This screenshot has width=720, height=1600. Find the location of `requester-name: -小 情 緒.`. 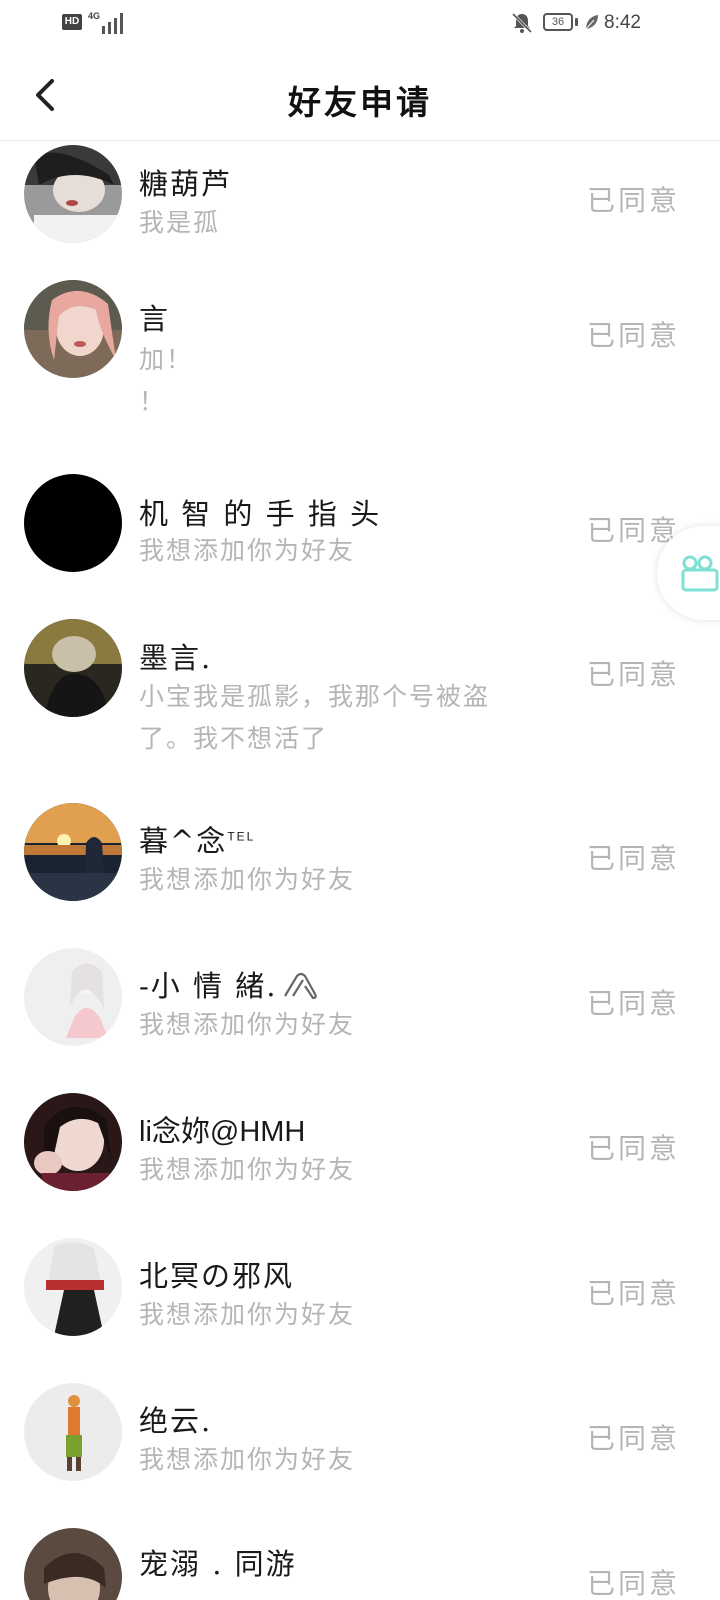

requester-name: -小 情 緒. is located at coordinates (230, 984).